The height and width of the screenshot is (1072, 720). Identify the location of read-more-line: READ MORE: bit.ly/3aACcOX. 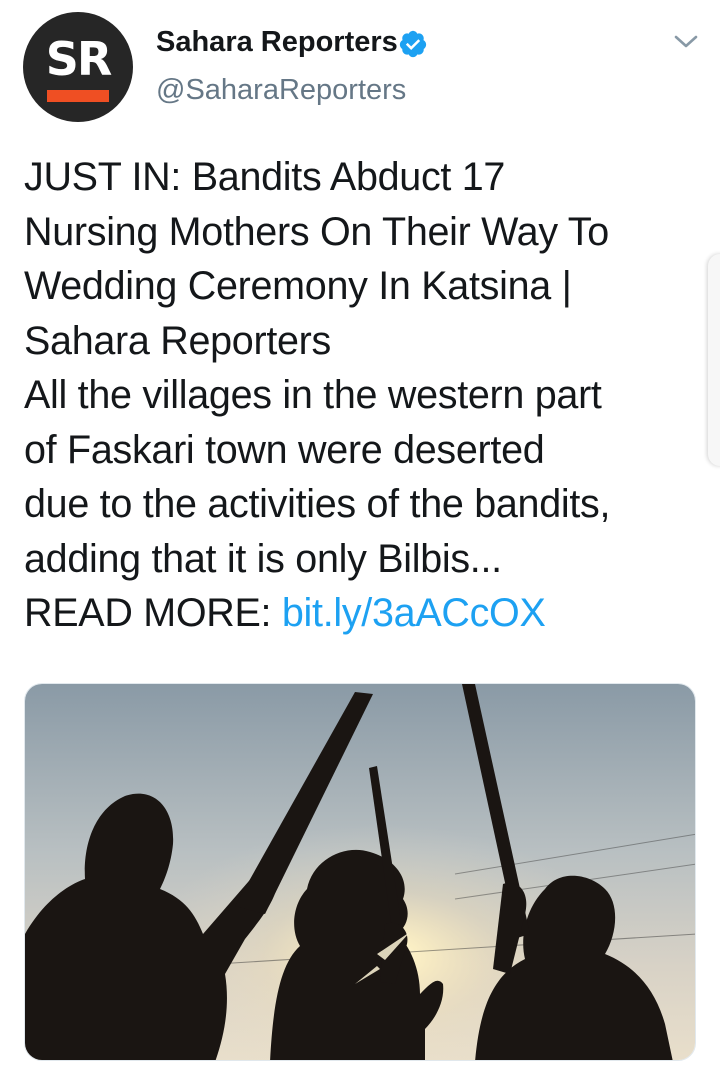
(364, 613).